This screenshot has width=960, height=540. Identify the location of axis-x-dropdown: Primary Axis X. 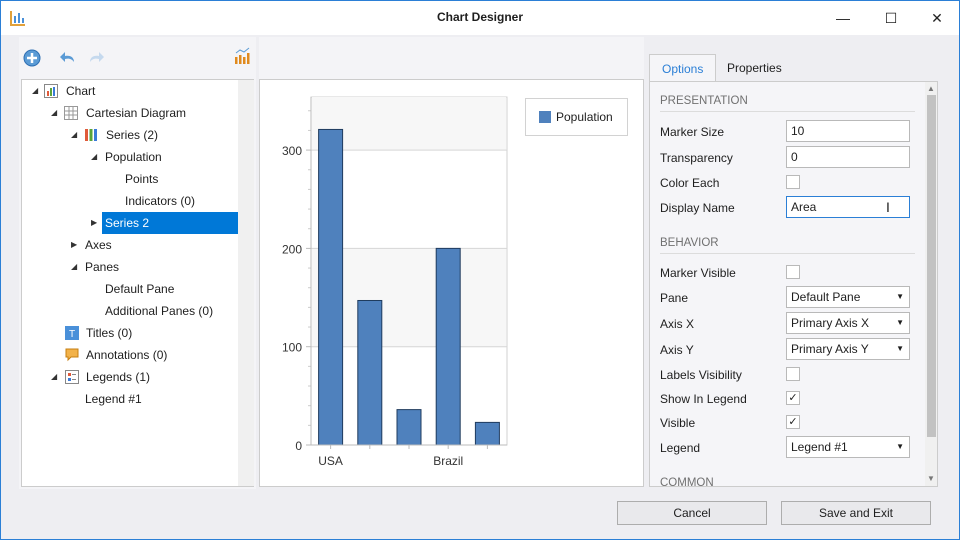
(848, 323).